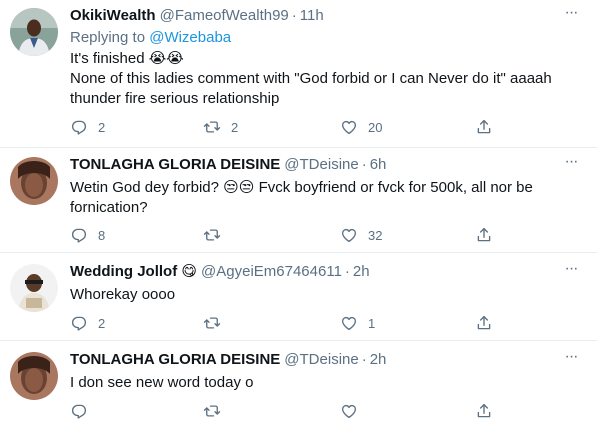 The width and height of the screenshot is (597, 441). I want to click on timestamp: 11h, so click(312, 15).